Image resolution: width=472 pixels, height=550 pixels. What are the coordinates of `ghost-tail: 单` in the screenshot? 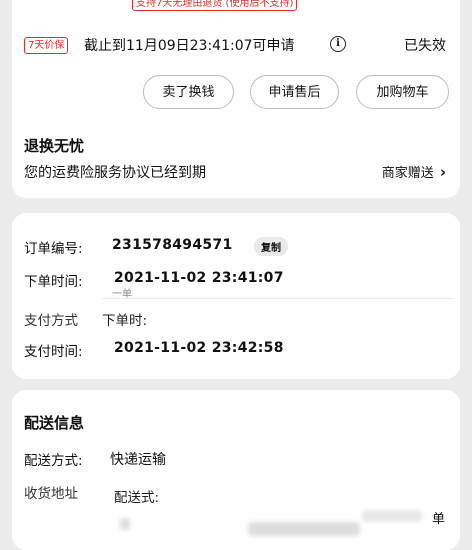 It's located at (439, 519).